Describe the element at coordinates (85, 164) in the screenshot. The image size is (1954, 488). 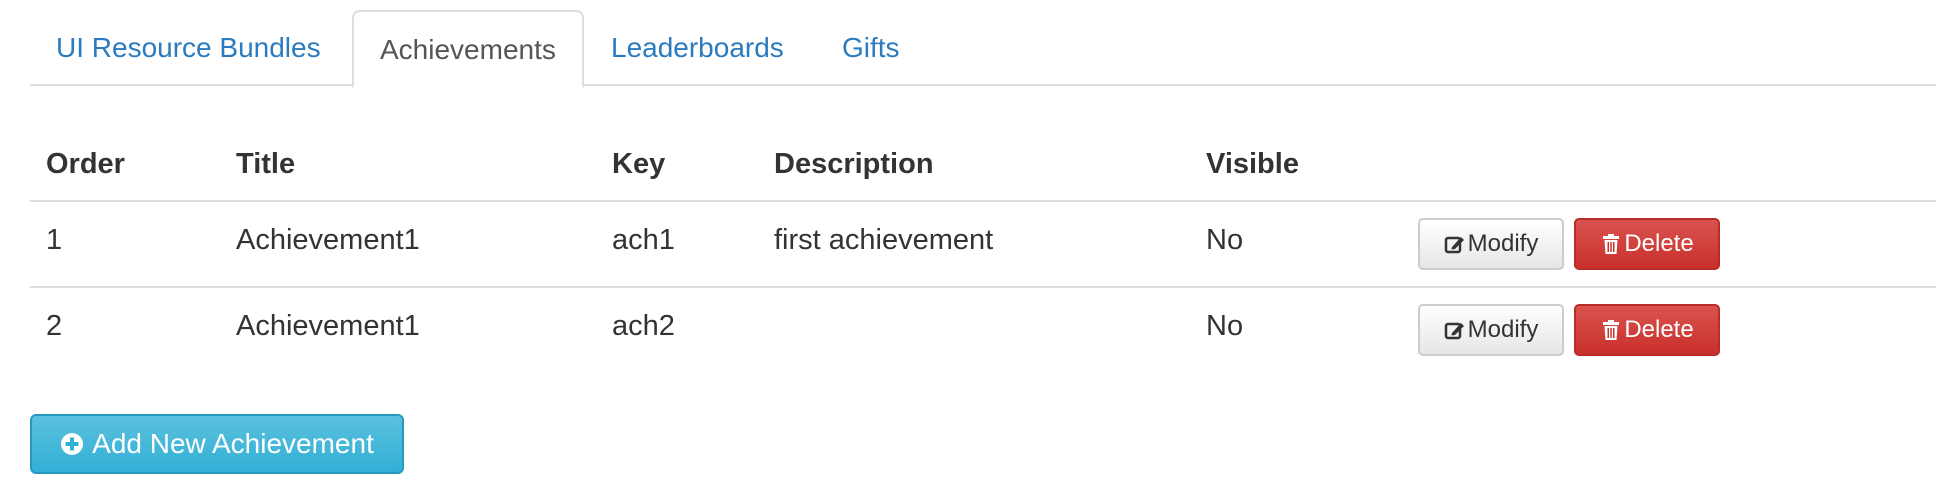
I see `header-order: Order` at that location.